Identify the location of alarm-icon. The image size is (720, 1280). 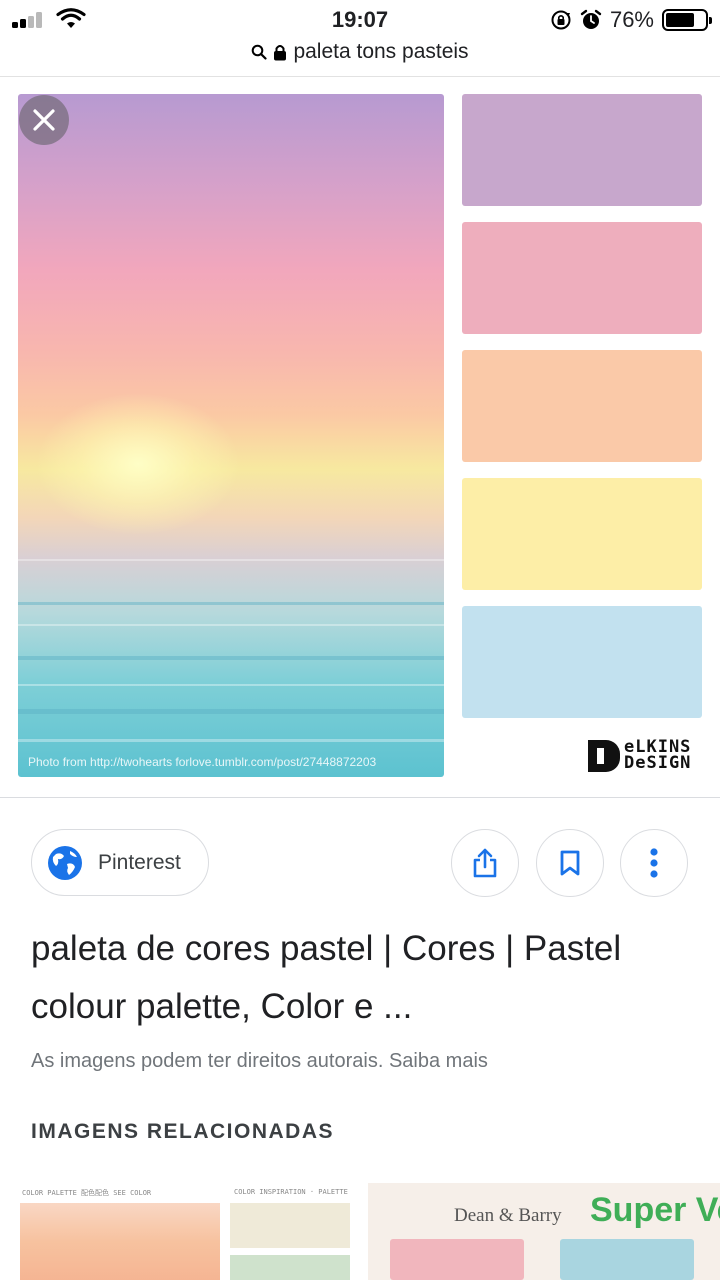
(591, 19).